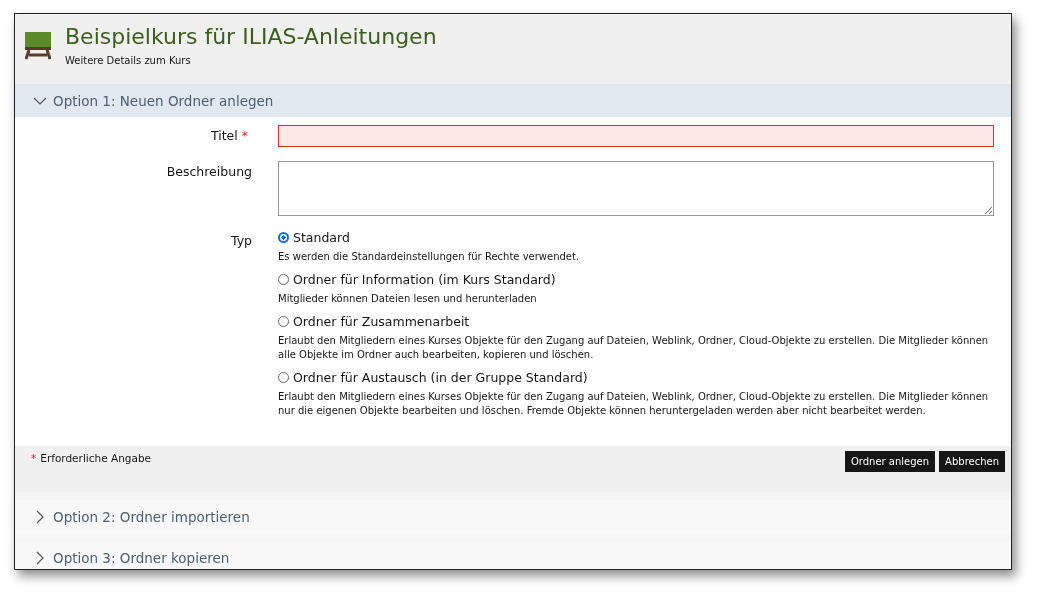 This screenshot has width=1054, height=613. Describe the element at coordinates (128, 60) in the screenshot. I see `course-subtitle: Weitere Details zum Kurs` at that location.